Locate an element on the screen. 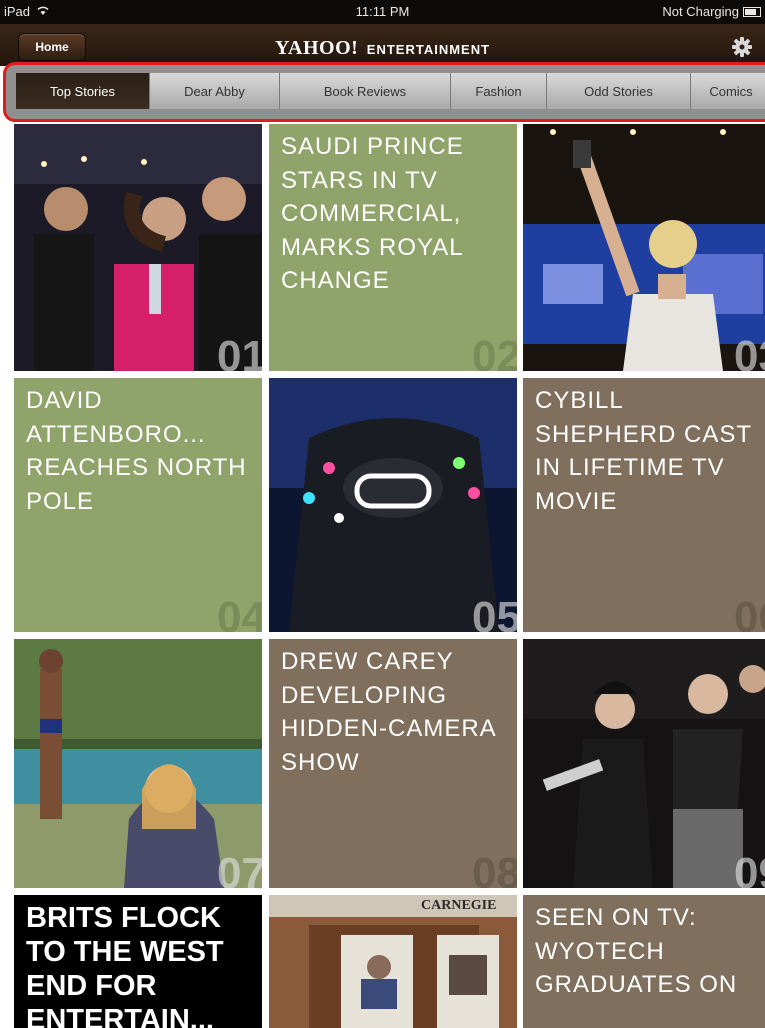  story-tile-07: 07 is located at coordinates (138, 763).